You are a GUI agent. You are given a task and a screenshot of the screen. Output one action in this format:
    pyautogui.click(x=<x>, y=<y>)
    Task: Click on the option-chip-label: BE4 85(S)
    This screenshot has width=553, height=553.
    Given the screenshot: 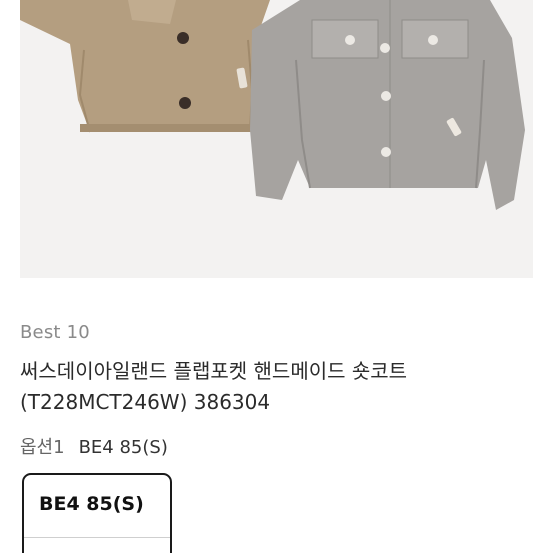 What is the action you would take?
    pyautogui.click(x=91, y=504)
    